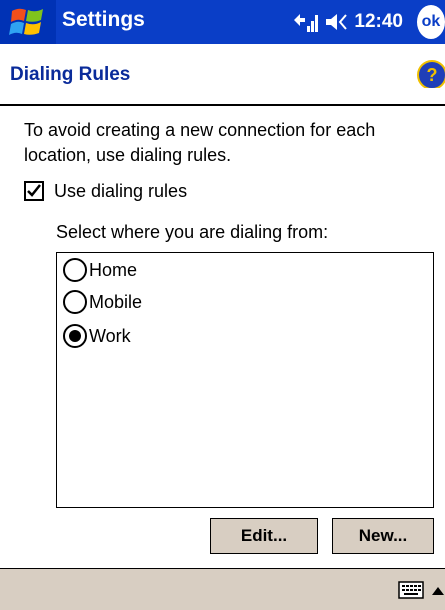  I want to click on checkmark-icon, so click(34, 190).